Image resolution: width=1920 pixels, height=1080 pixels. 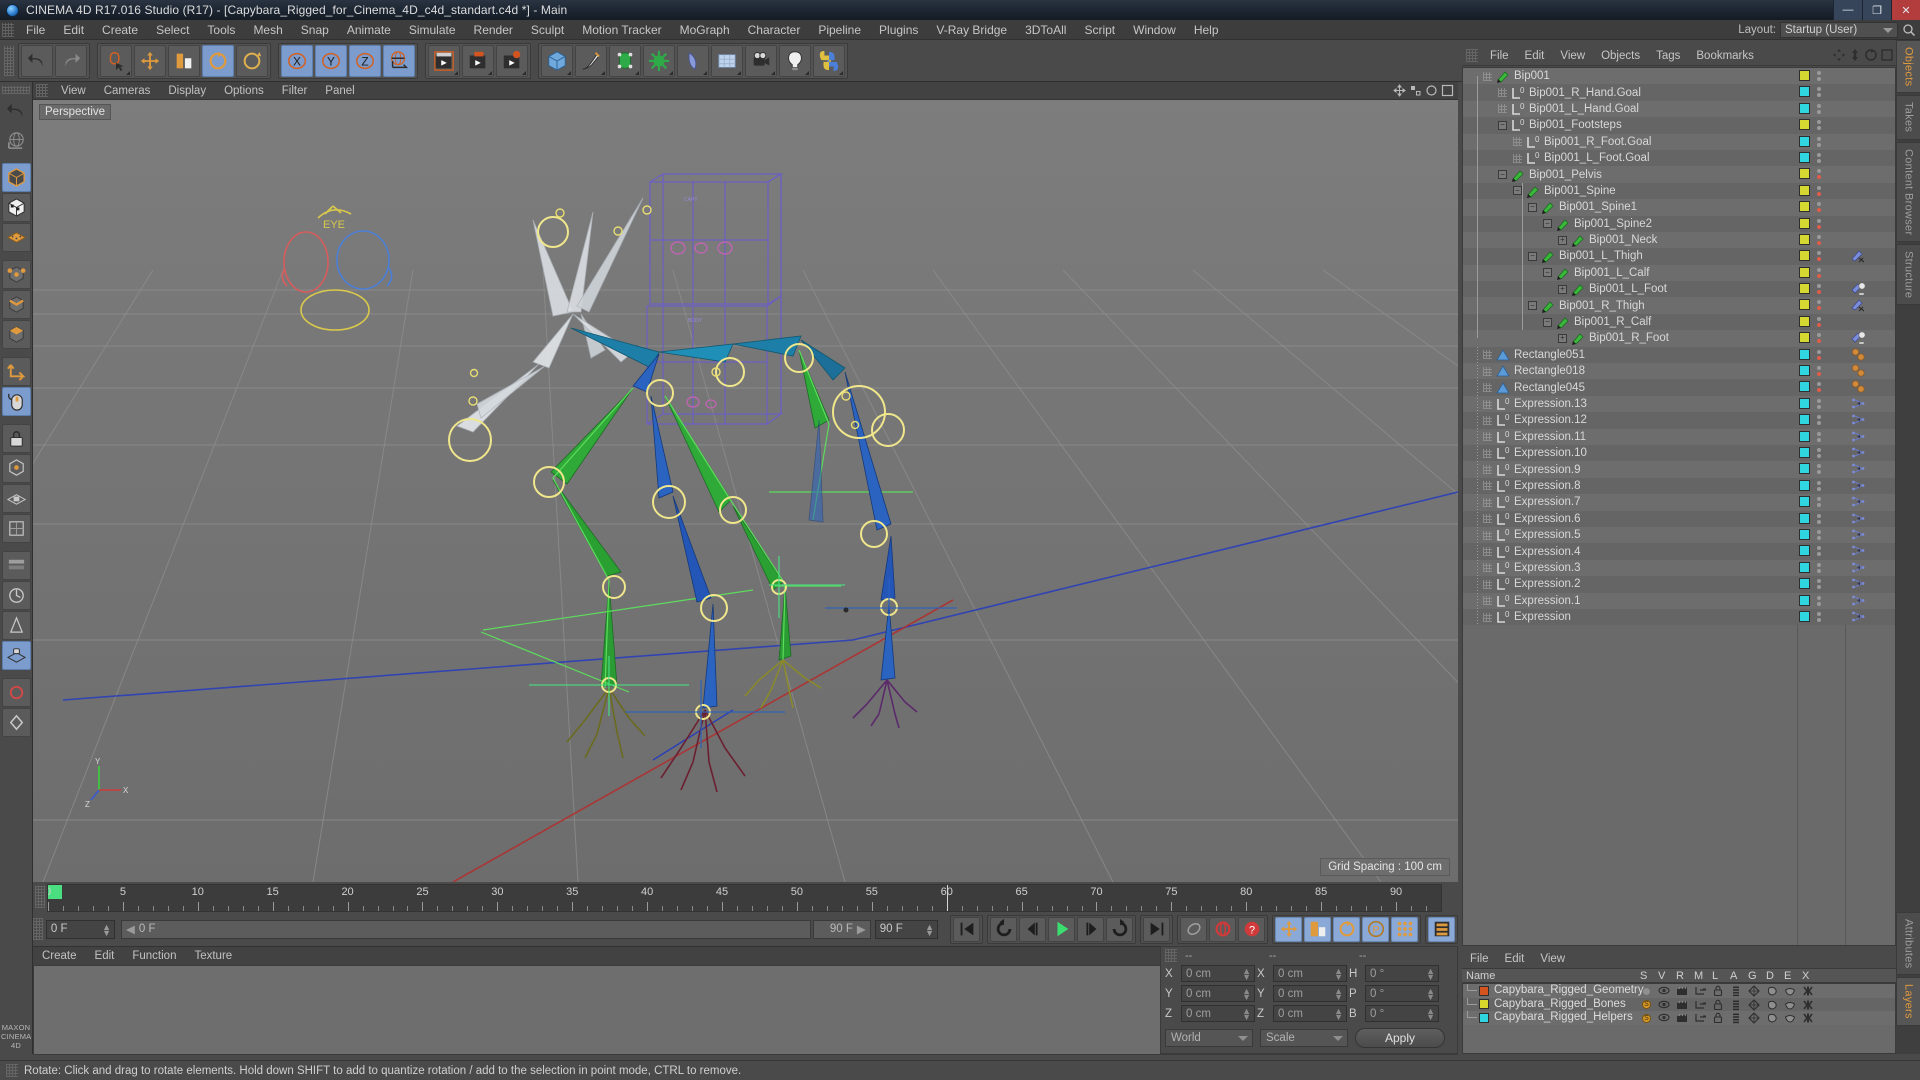 I want to click on viewport-move-icon, so click(x=1399, y=90).